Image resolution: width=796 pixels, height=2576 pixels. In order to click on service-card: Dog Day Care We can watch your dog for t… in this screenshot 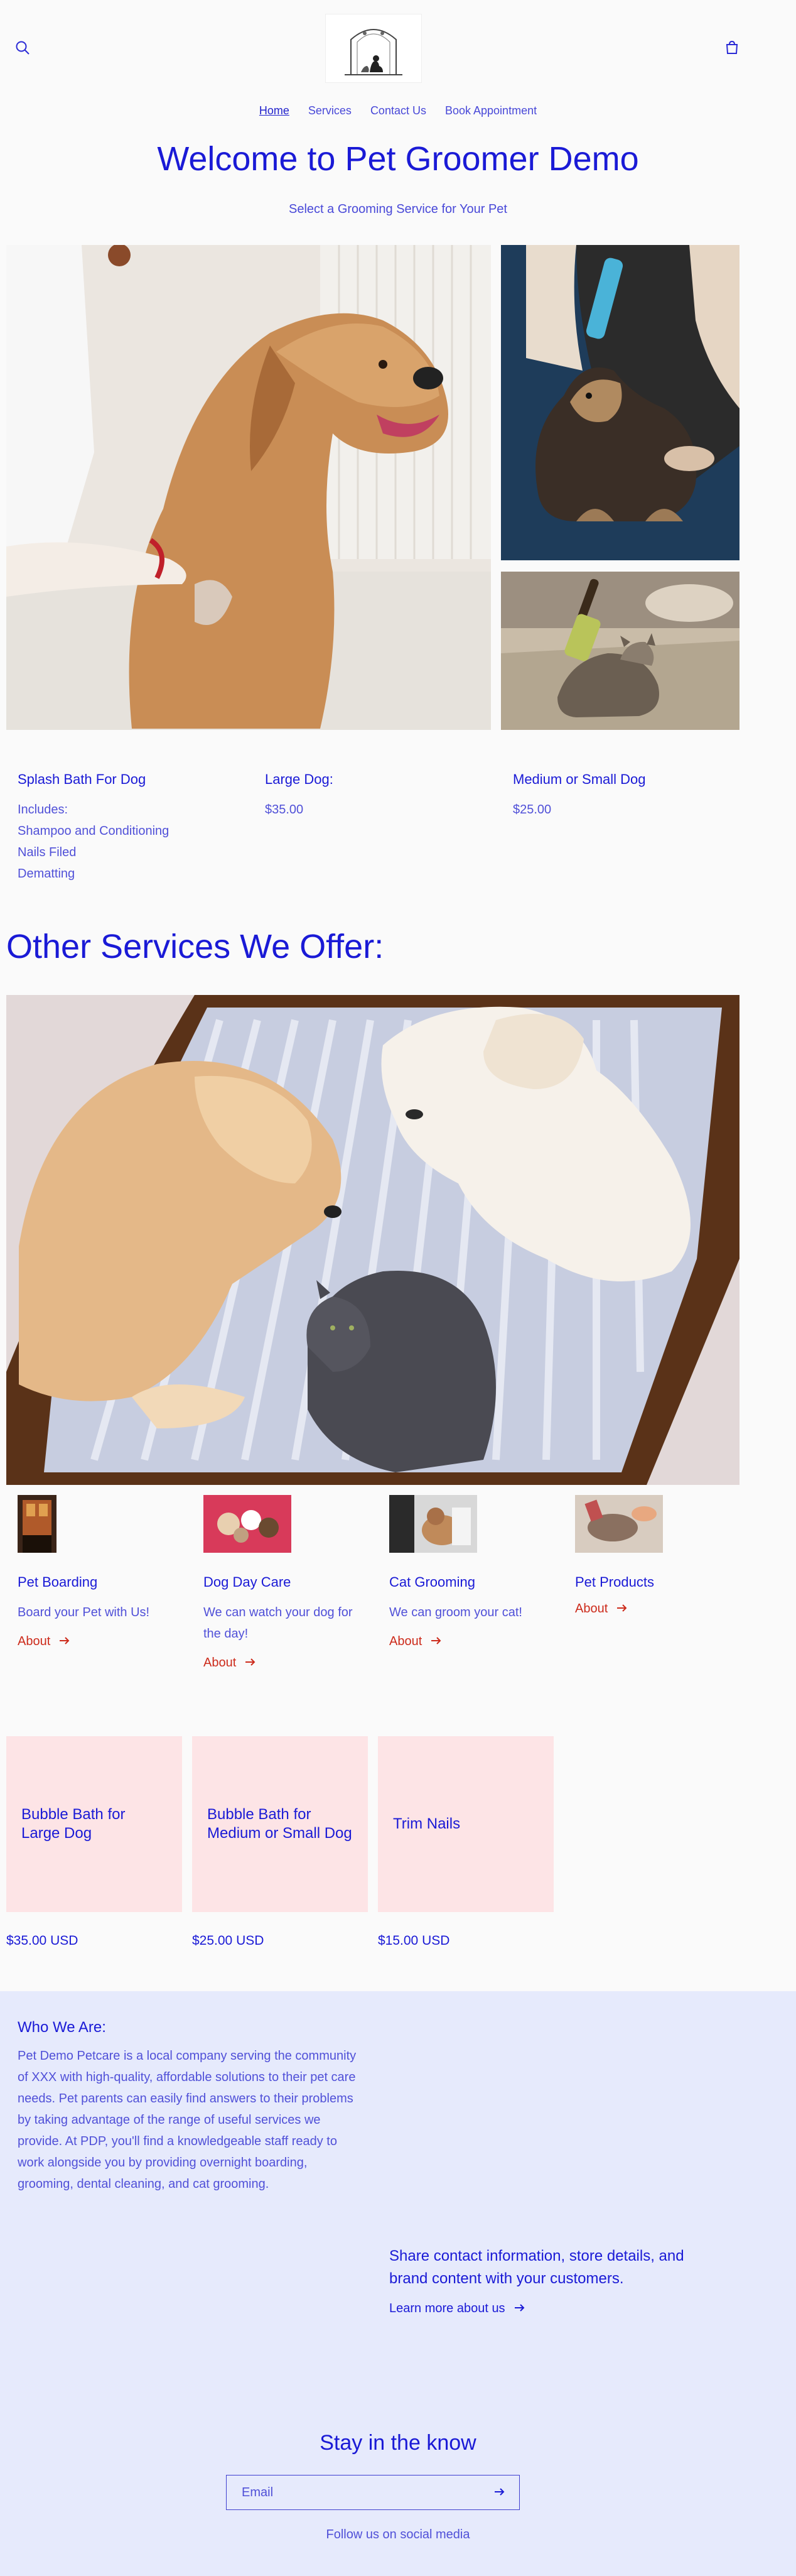, I will do `click(288, 1582)`.